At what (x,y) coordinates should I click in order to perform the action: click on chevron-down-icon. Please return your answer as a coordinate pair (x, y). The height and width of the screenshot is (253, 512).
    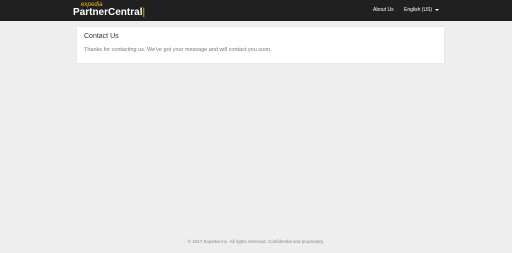
    Looking at the image, I should click on (437, 9).